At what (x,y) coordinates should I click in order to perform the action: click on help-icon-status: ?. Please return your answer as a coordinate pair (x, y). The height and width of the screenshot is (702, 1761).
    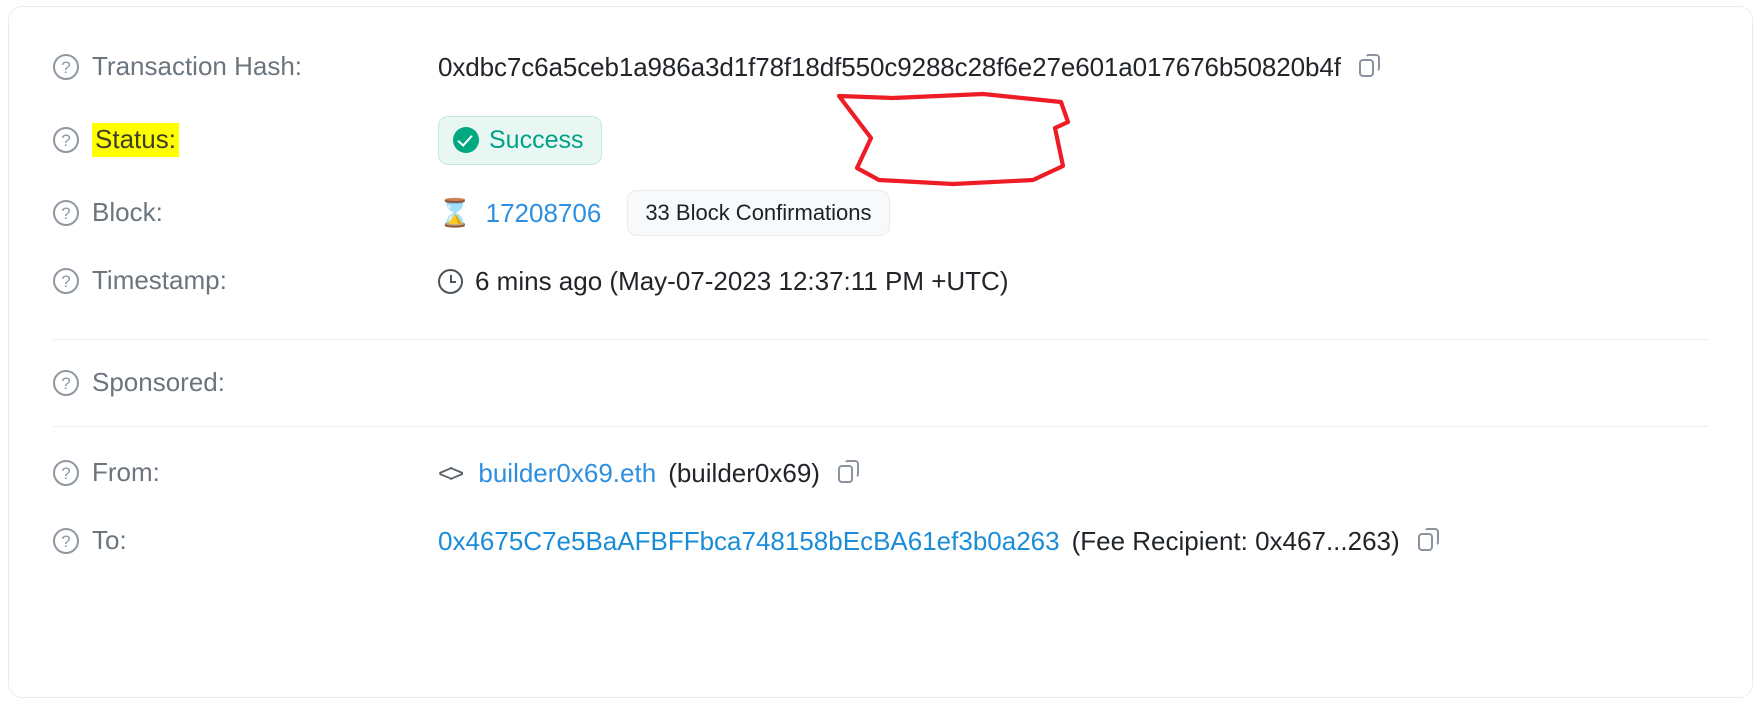
    Looking at the image, I should click on (66, 140).